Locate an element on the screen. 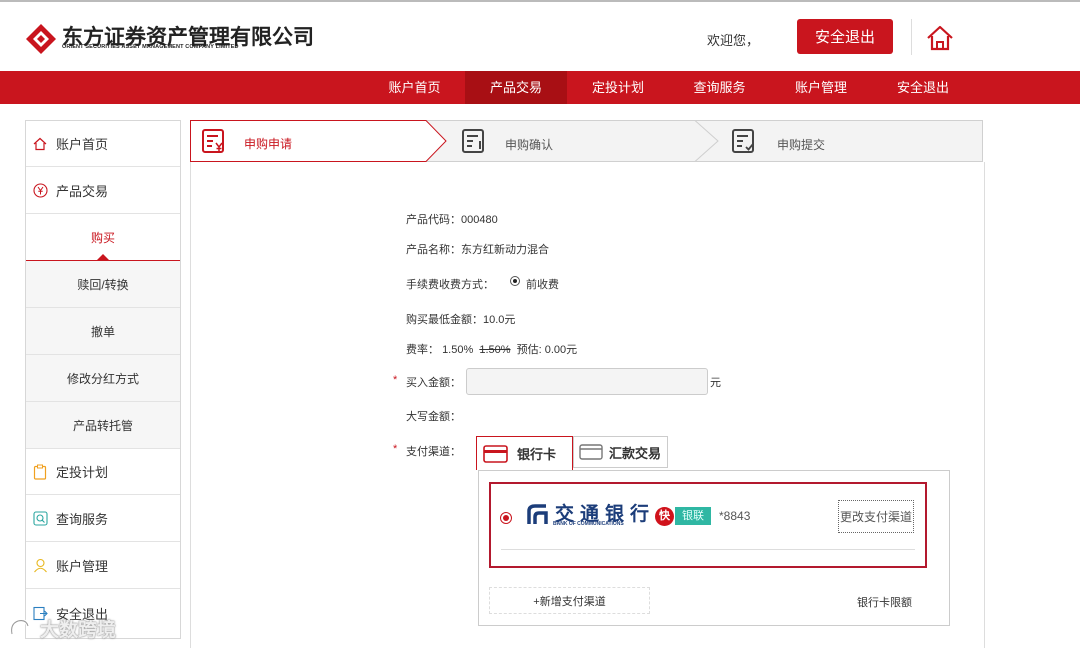 The height and width of the screenshot is (648, 1080). sidebar-sub-dividend: 修改分红方式 is located at coordinates (103, 378).